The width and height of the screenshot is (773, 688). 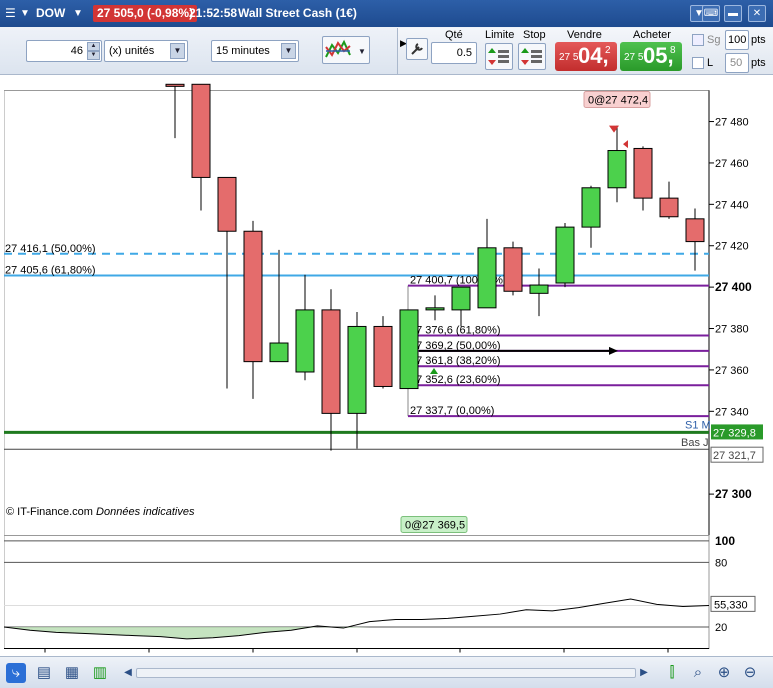 What do you see at coordinates (634, 57) in the screenshot?
I see `buy-price-prefix: 27 5` at bounding box center [634, 57].